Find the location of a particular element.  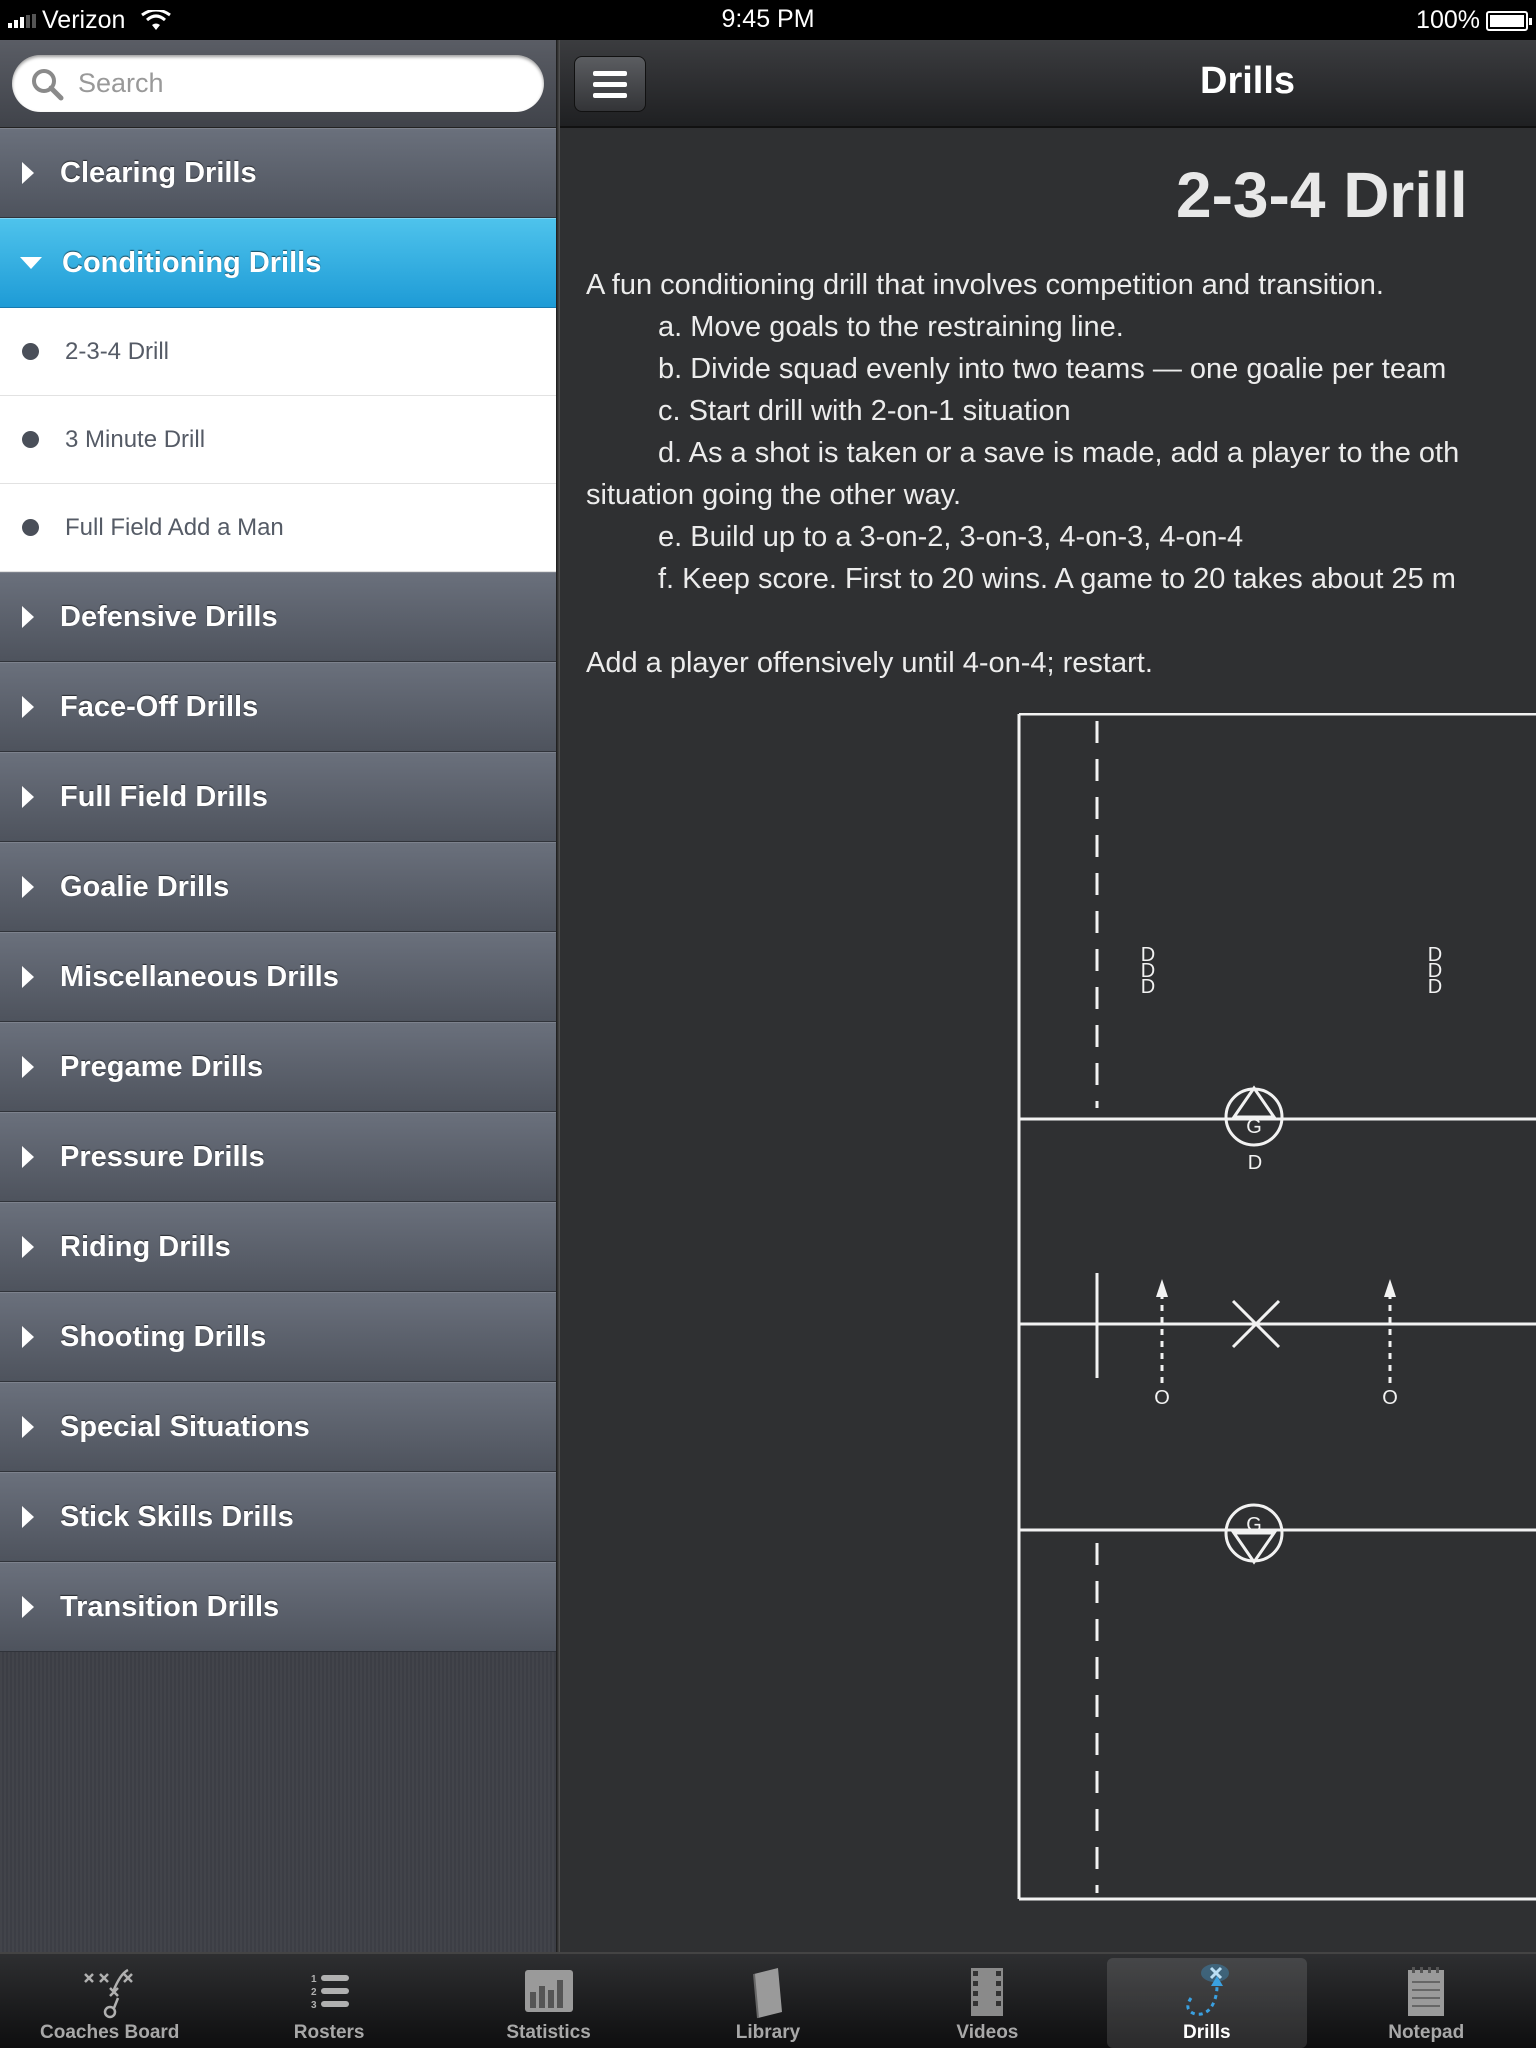

category-conditioning-drills: Conditioning Drills is located at coordinates (278, 263).